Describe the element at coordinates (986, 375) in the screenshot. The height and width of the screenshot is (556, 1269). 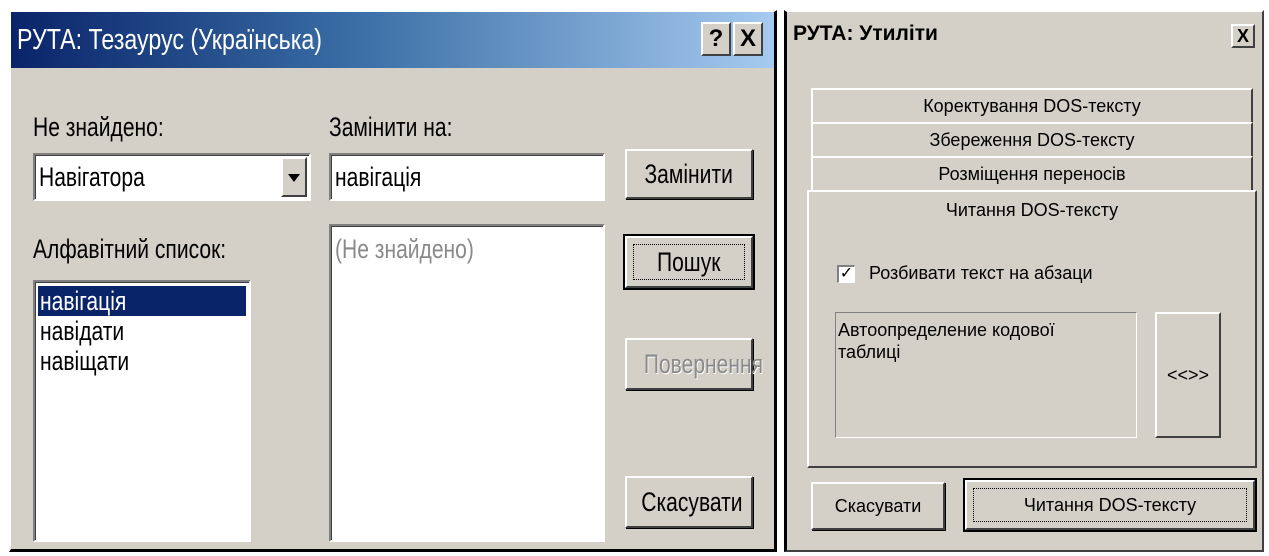
I see `encoding-text-box: Автоопределение кодової таблиці` at that location.